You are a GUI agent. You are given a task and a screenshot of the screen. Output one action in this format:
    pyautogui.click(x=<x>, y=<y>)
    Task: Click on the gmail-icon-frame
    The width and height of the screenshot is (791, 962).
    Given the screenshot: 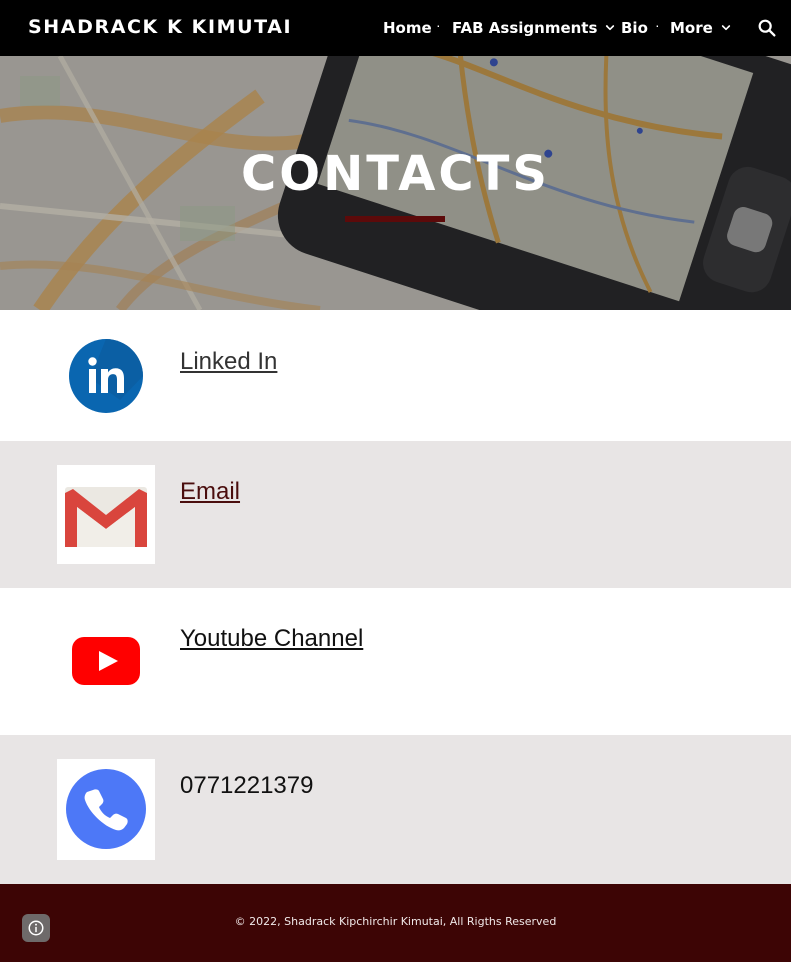 What is the action you would take?
    pyautogui.click(x=106, y=514)
    